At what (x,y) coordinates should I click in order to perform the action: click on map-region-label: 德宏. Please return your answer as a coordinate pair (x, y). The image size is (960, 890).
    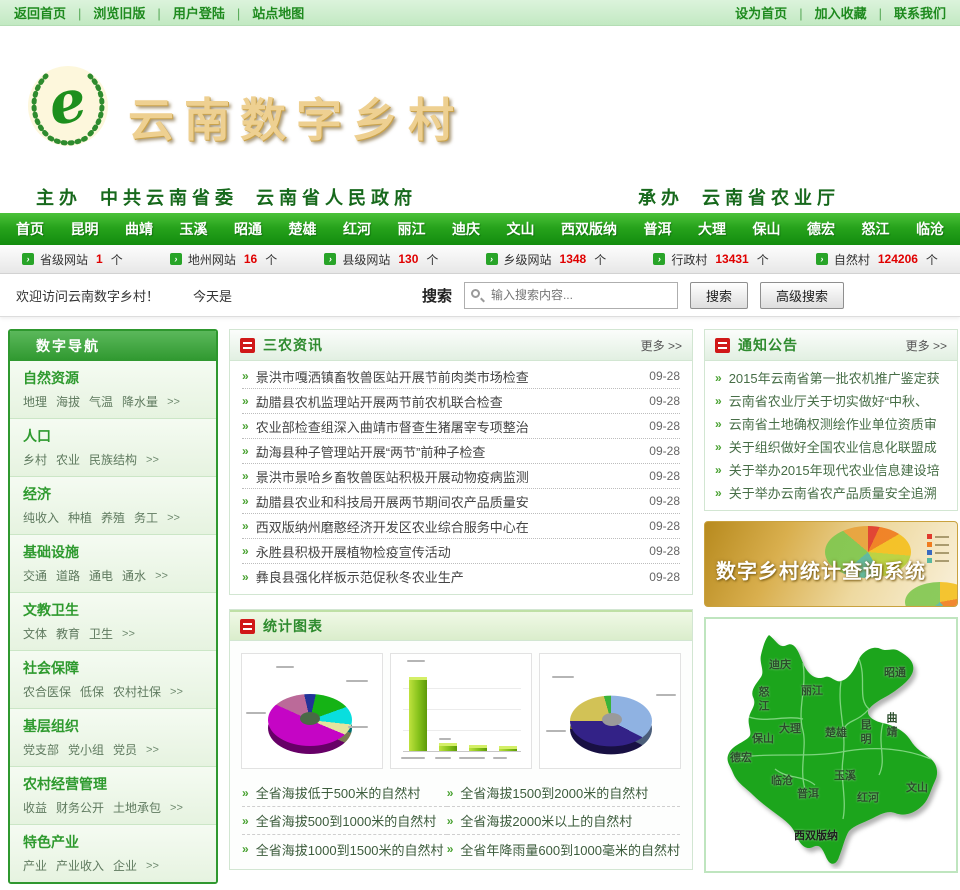
    Looking at the image, I should click on (741, 757).